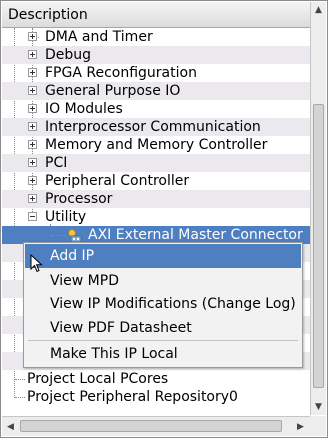  Describe the element at coordinates (79, 199) in the screenshot. I see `tree-item-label: Processor` at that location.